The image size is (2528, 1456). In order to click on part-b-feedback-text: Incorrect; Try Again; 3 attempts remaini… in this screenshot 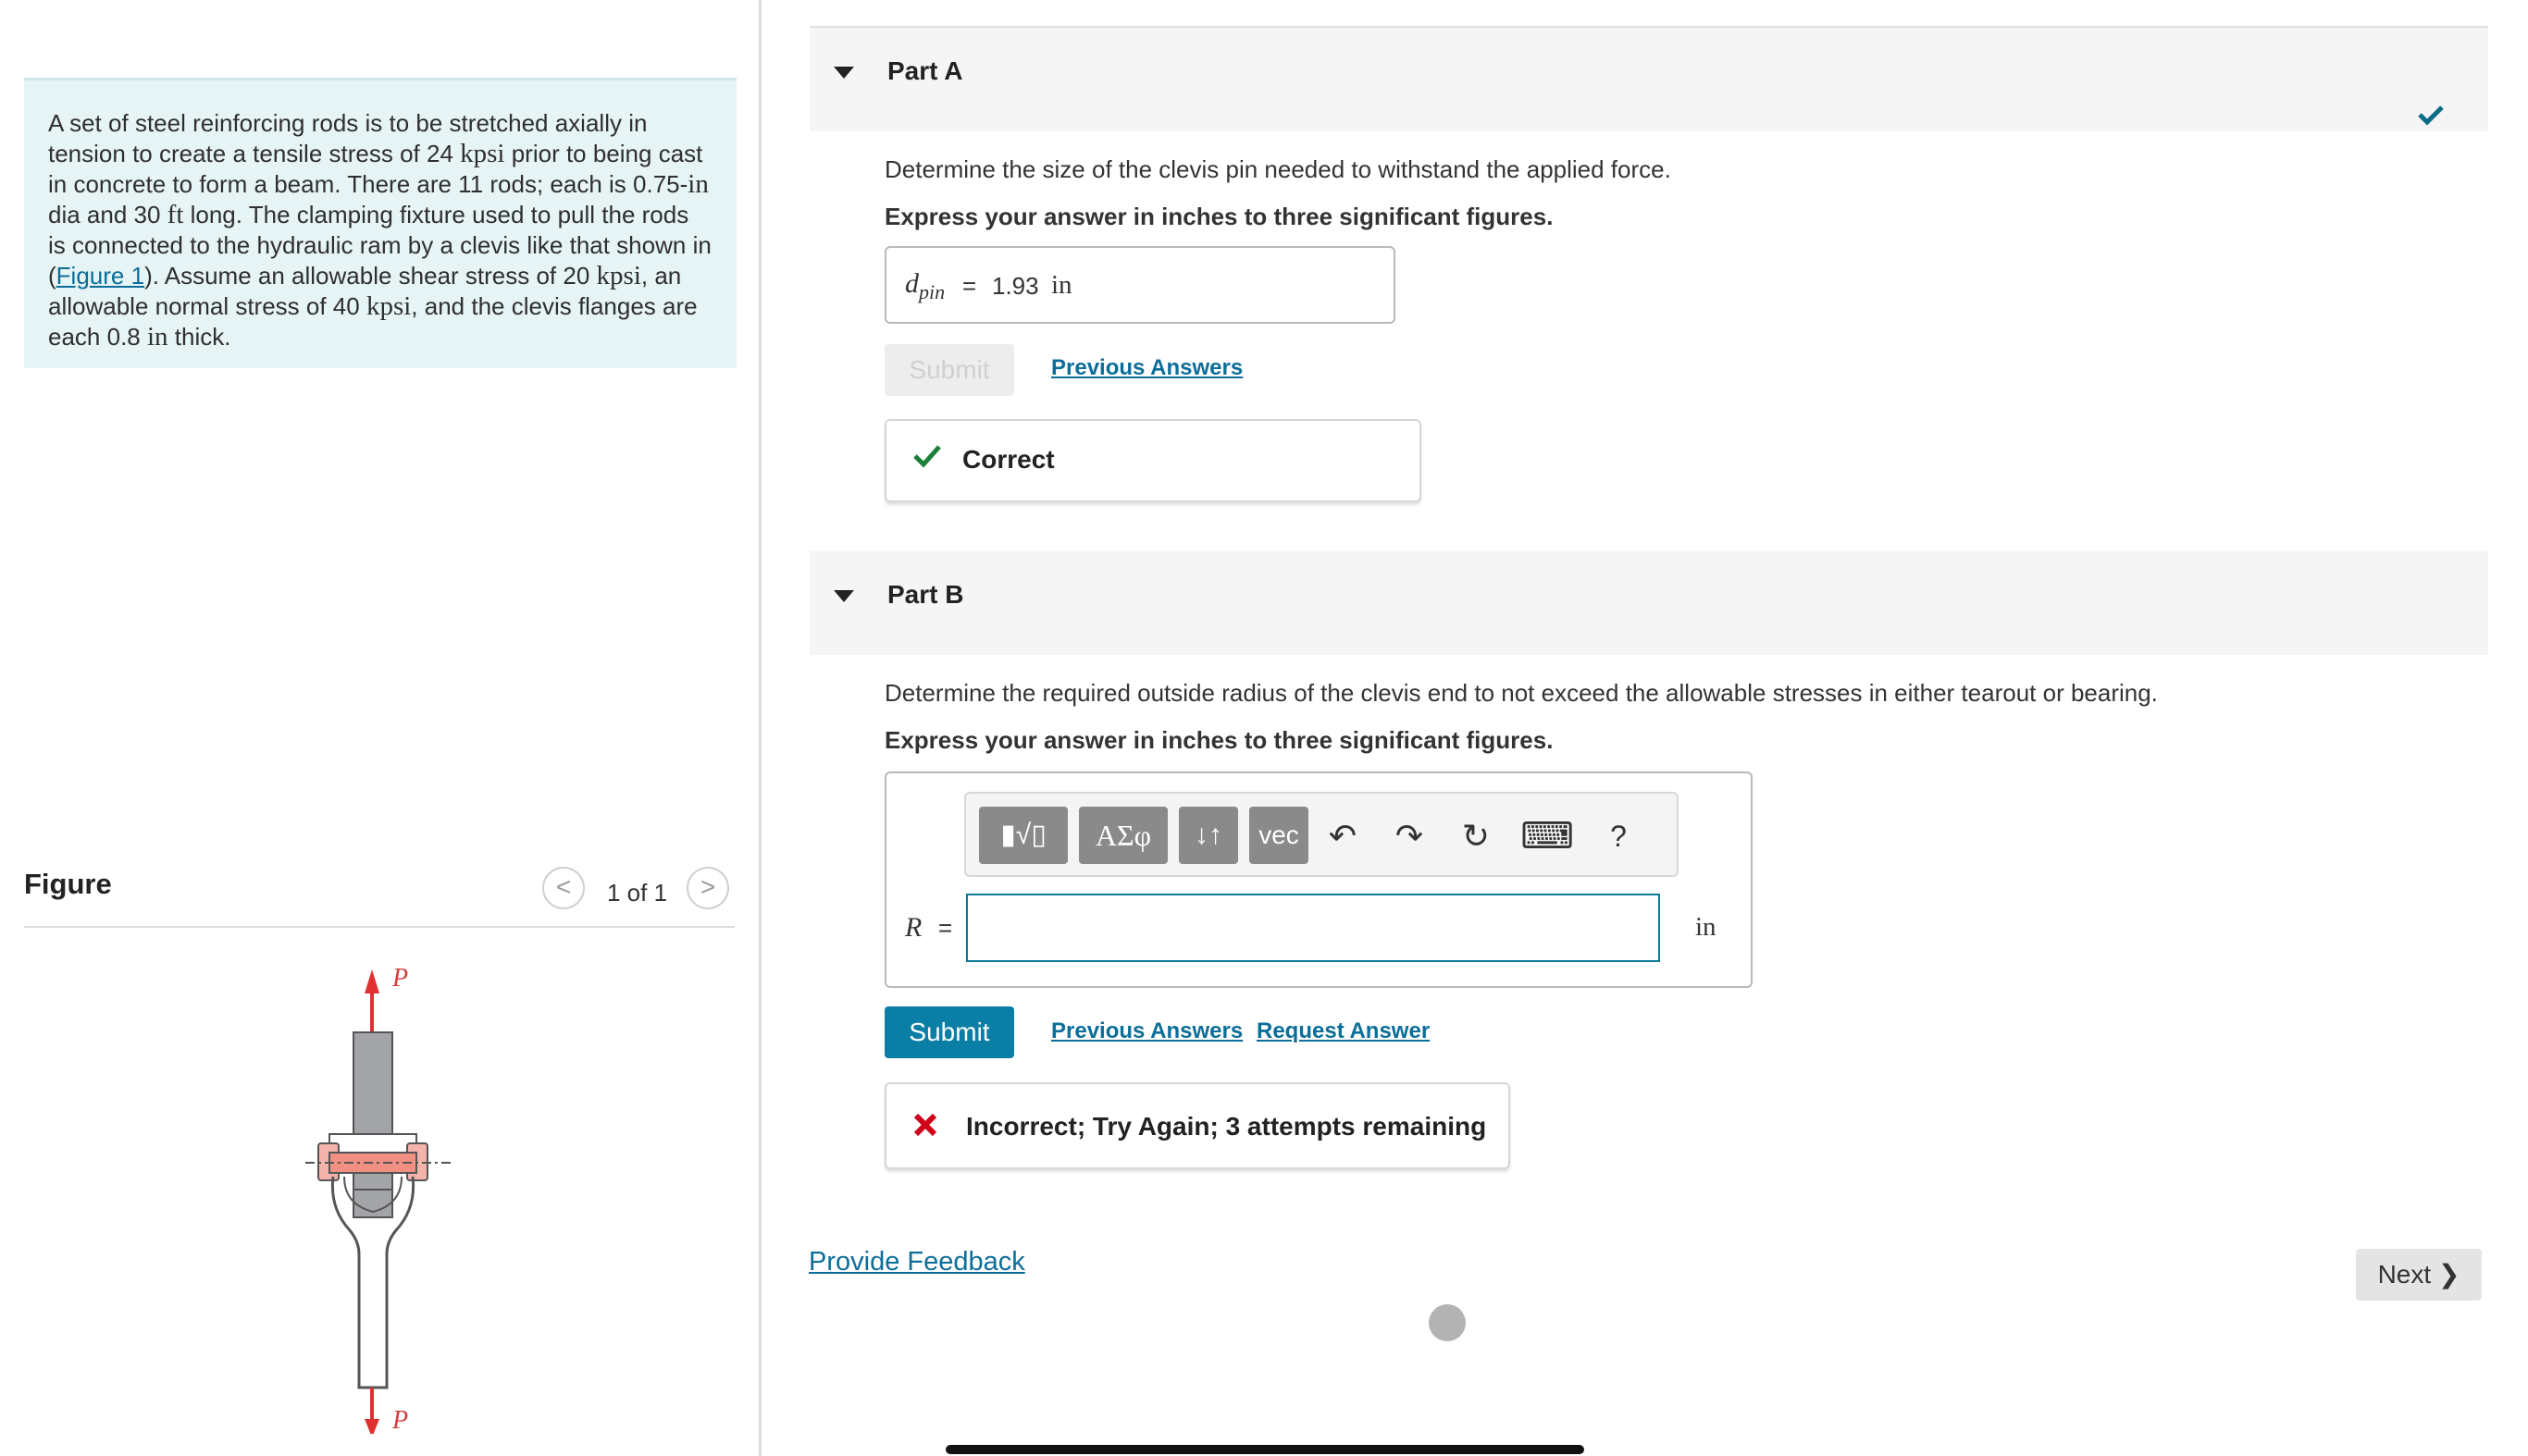, I will do `click(1226, 1126)`.